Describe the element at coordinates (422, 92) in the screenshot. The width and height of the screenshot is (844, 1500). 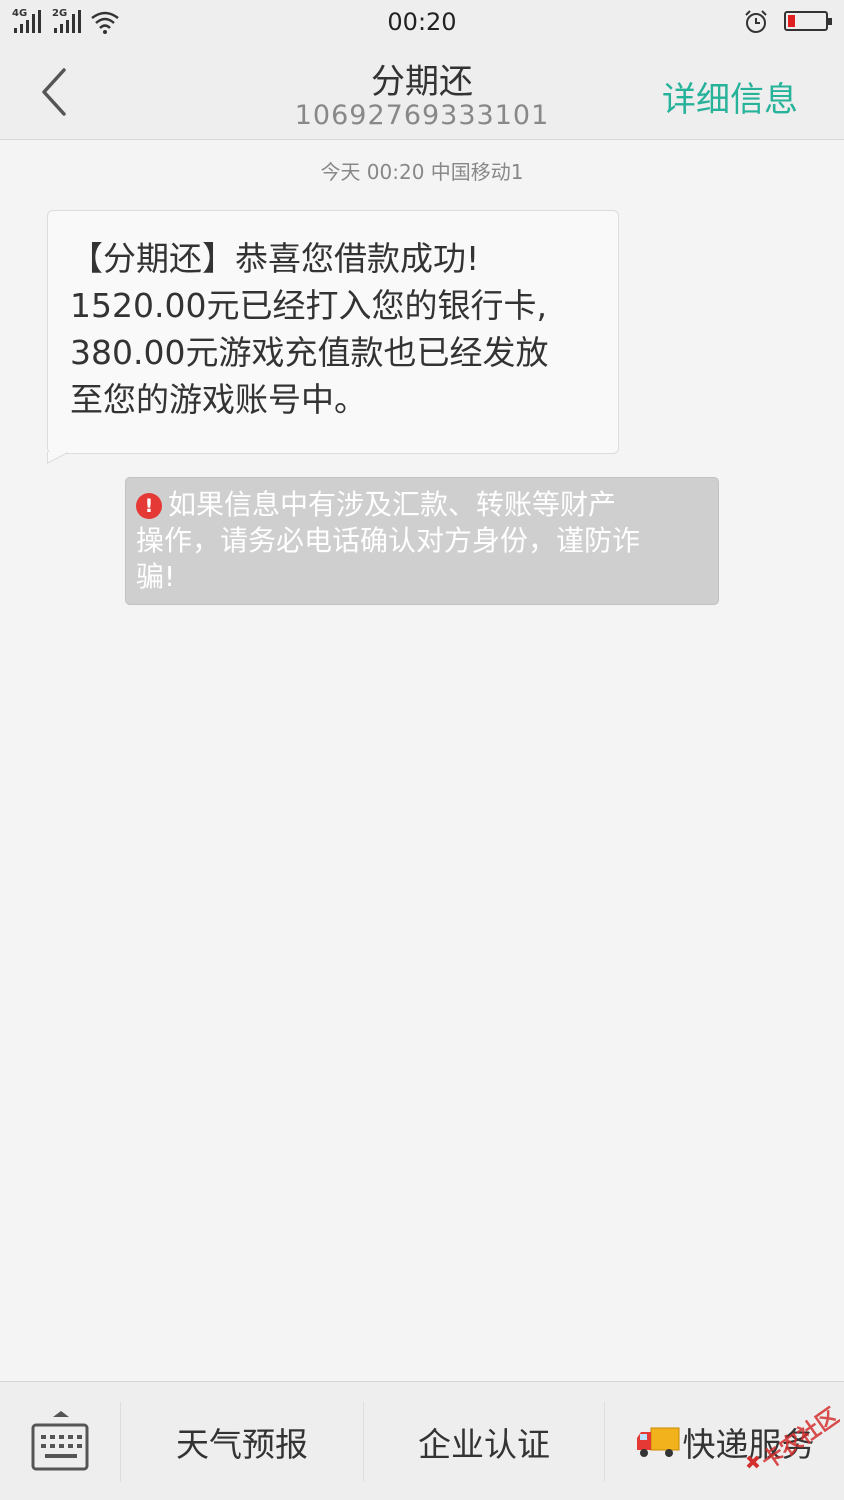
I see `conversation-header: 分期还 10692769333101 详细信息` at that location.